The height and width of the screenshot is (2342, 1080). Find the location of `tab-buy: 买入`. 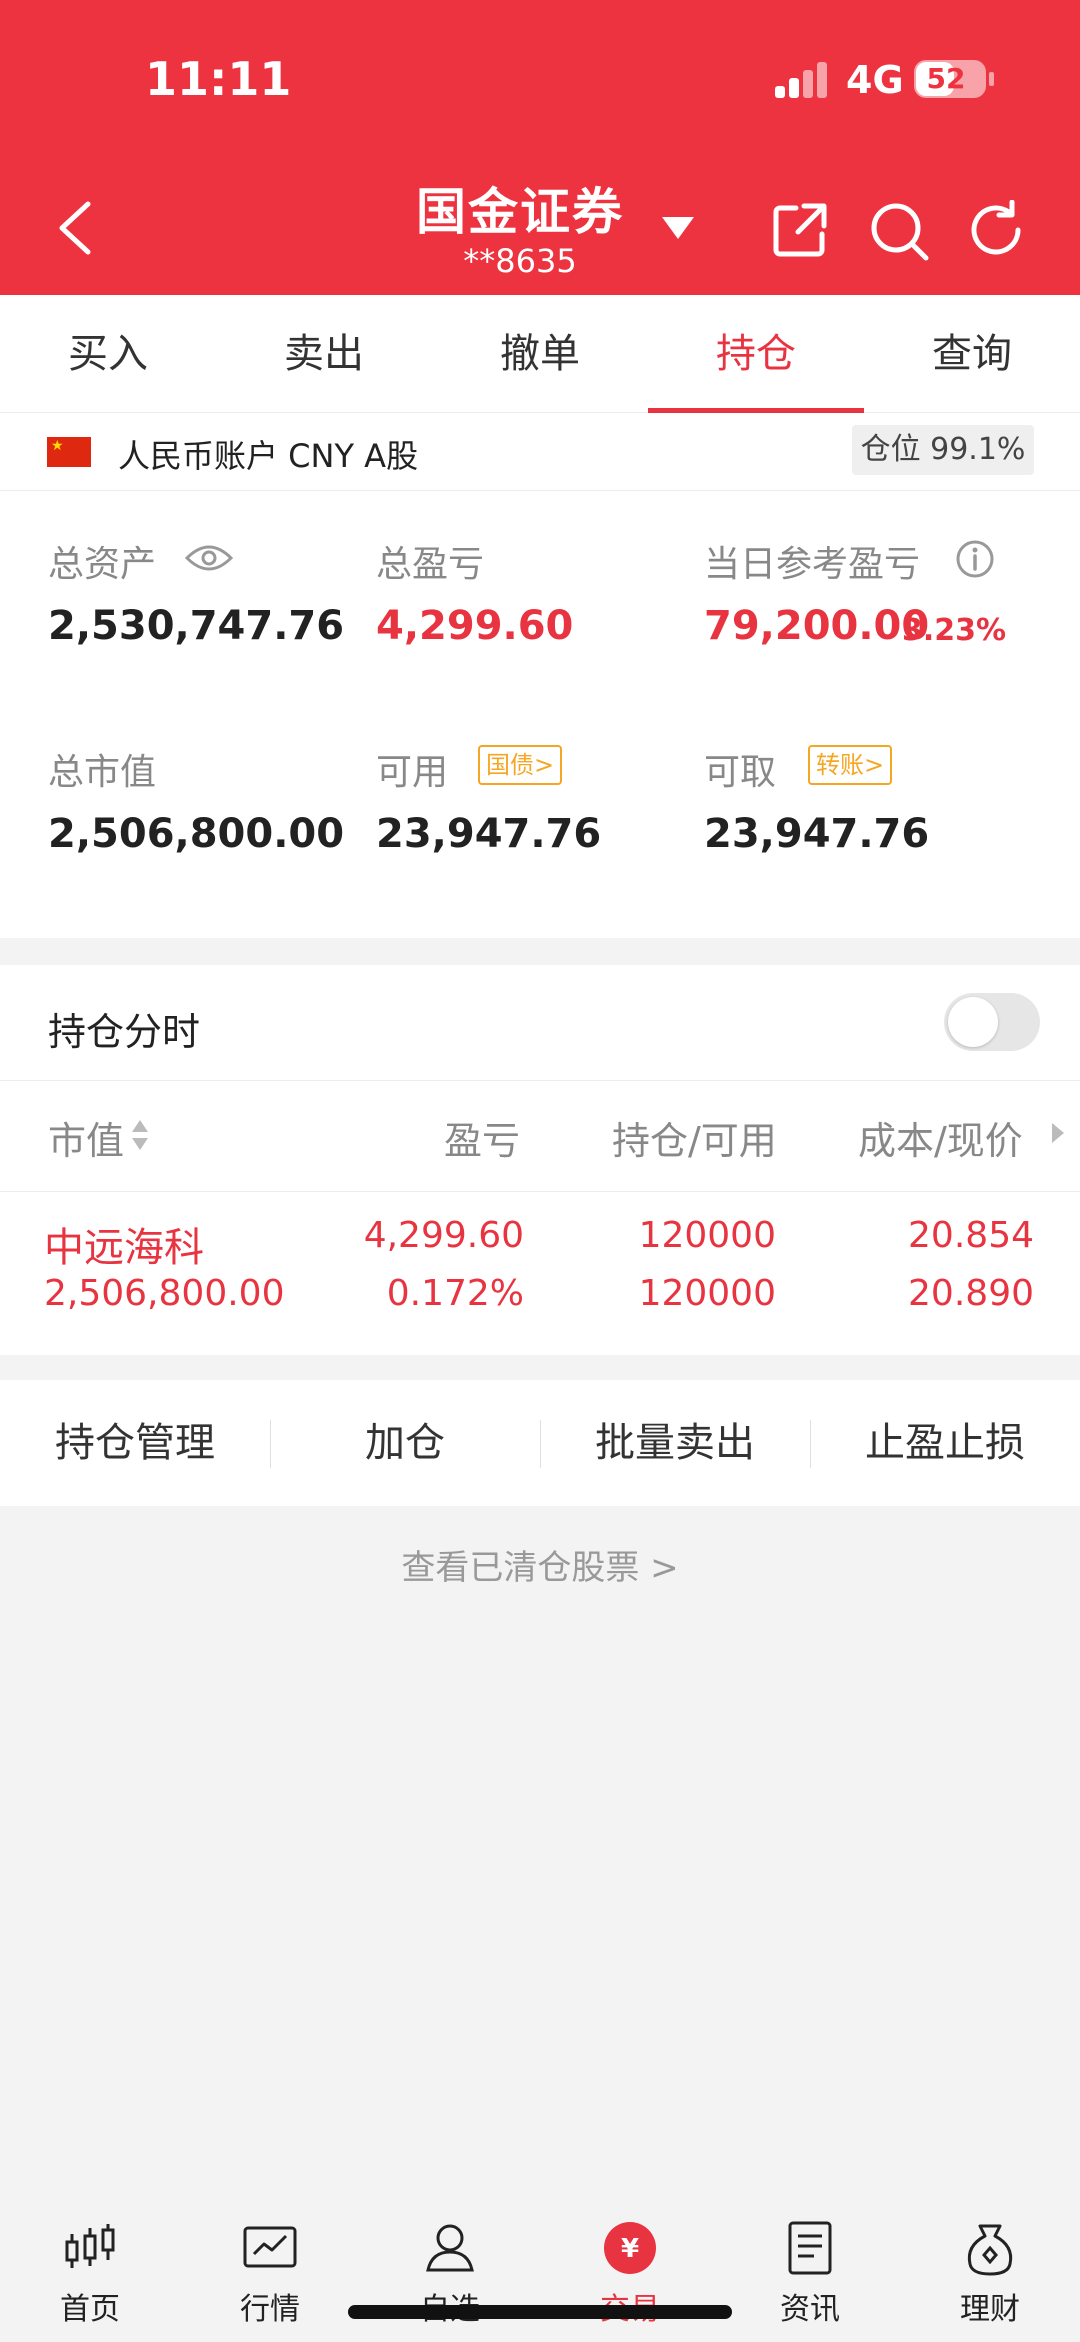

tab-buy: 买入 is located at coordinates (108, 354).